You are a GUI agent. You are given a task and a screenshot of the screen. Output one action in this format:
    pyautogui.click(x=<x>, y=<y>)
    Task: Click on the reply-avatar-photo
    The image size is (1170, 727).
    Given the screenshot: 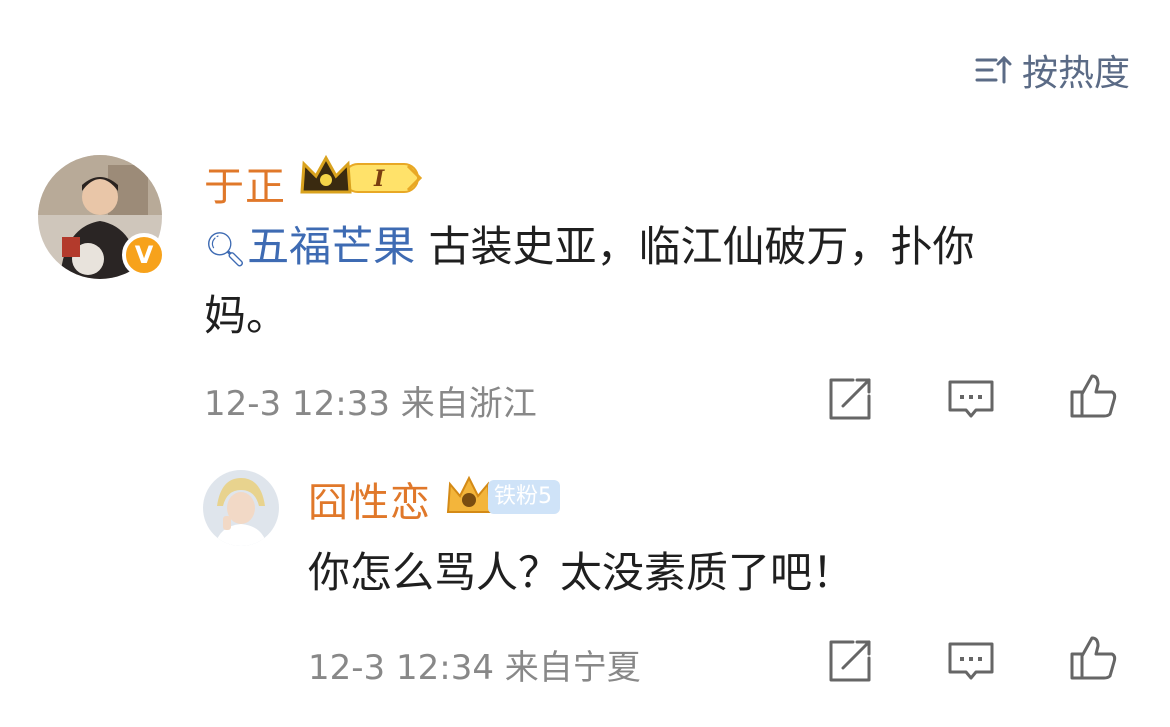 What is the action you would take?
    pyautogui.click(x=241, y=508)
    